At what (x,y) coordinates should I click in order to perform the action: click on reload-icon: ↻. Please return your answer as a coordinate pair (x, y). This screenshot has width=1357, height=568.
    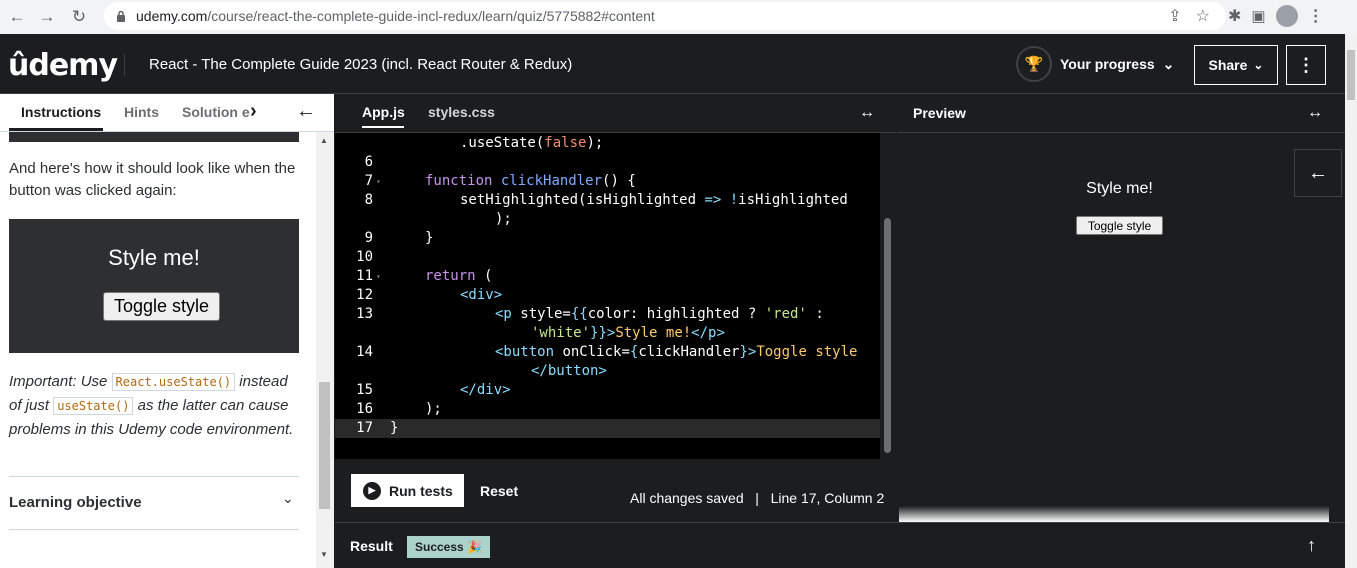
    Looking at the image, I should click on (79, 17).